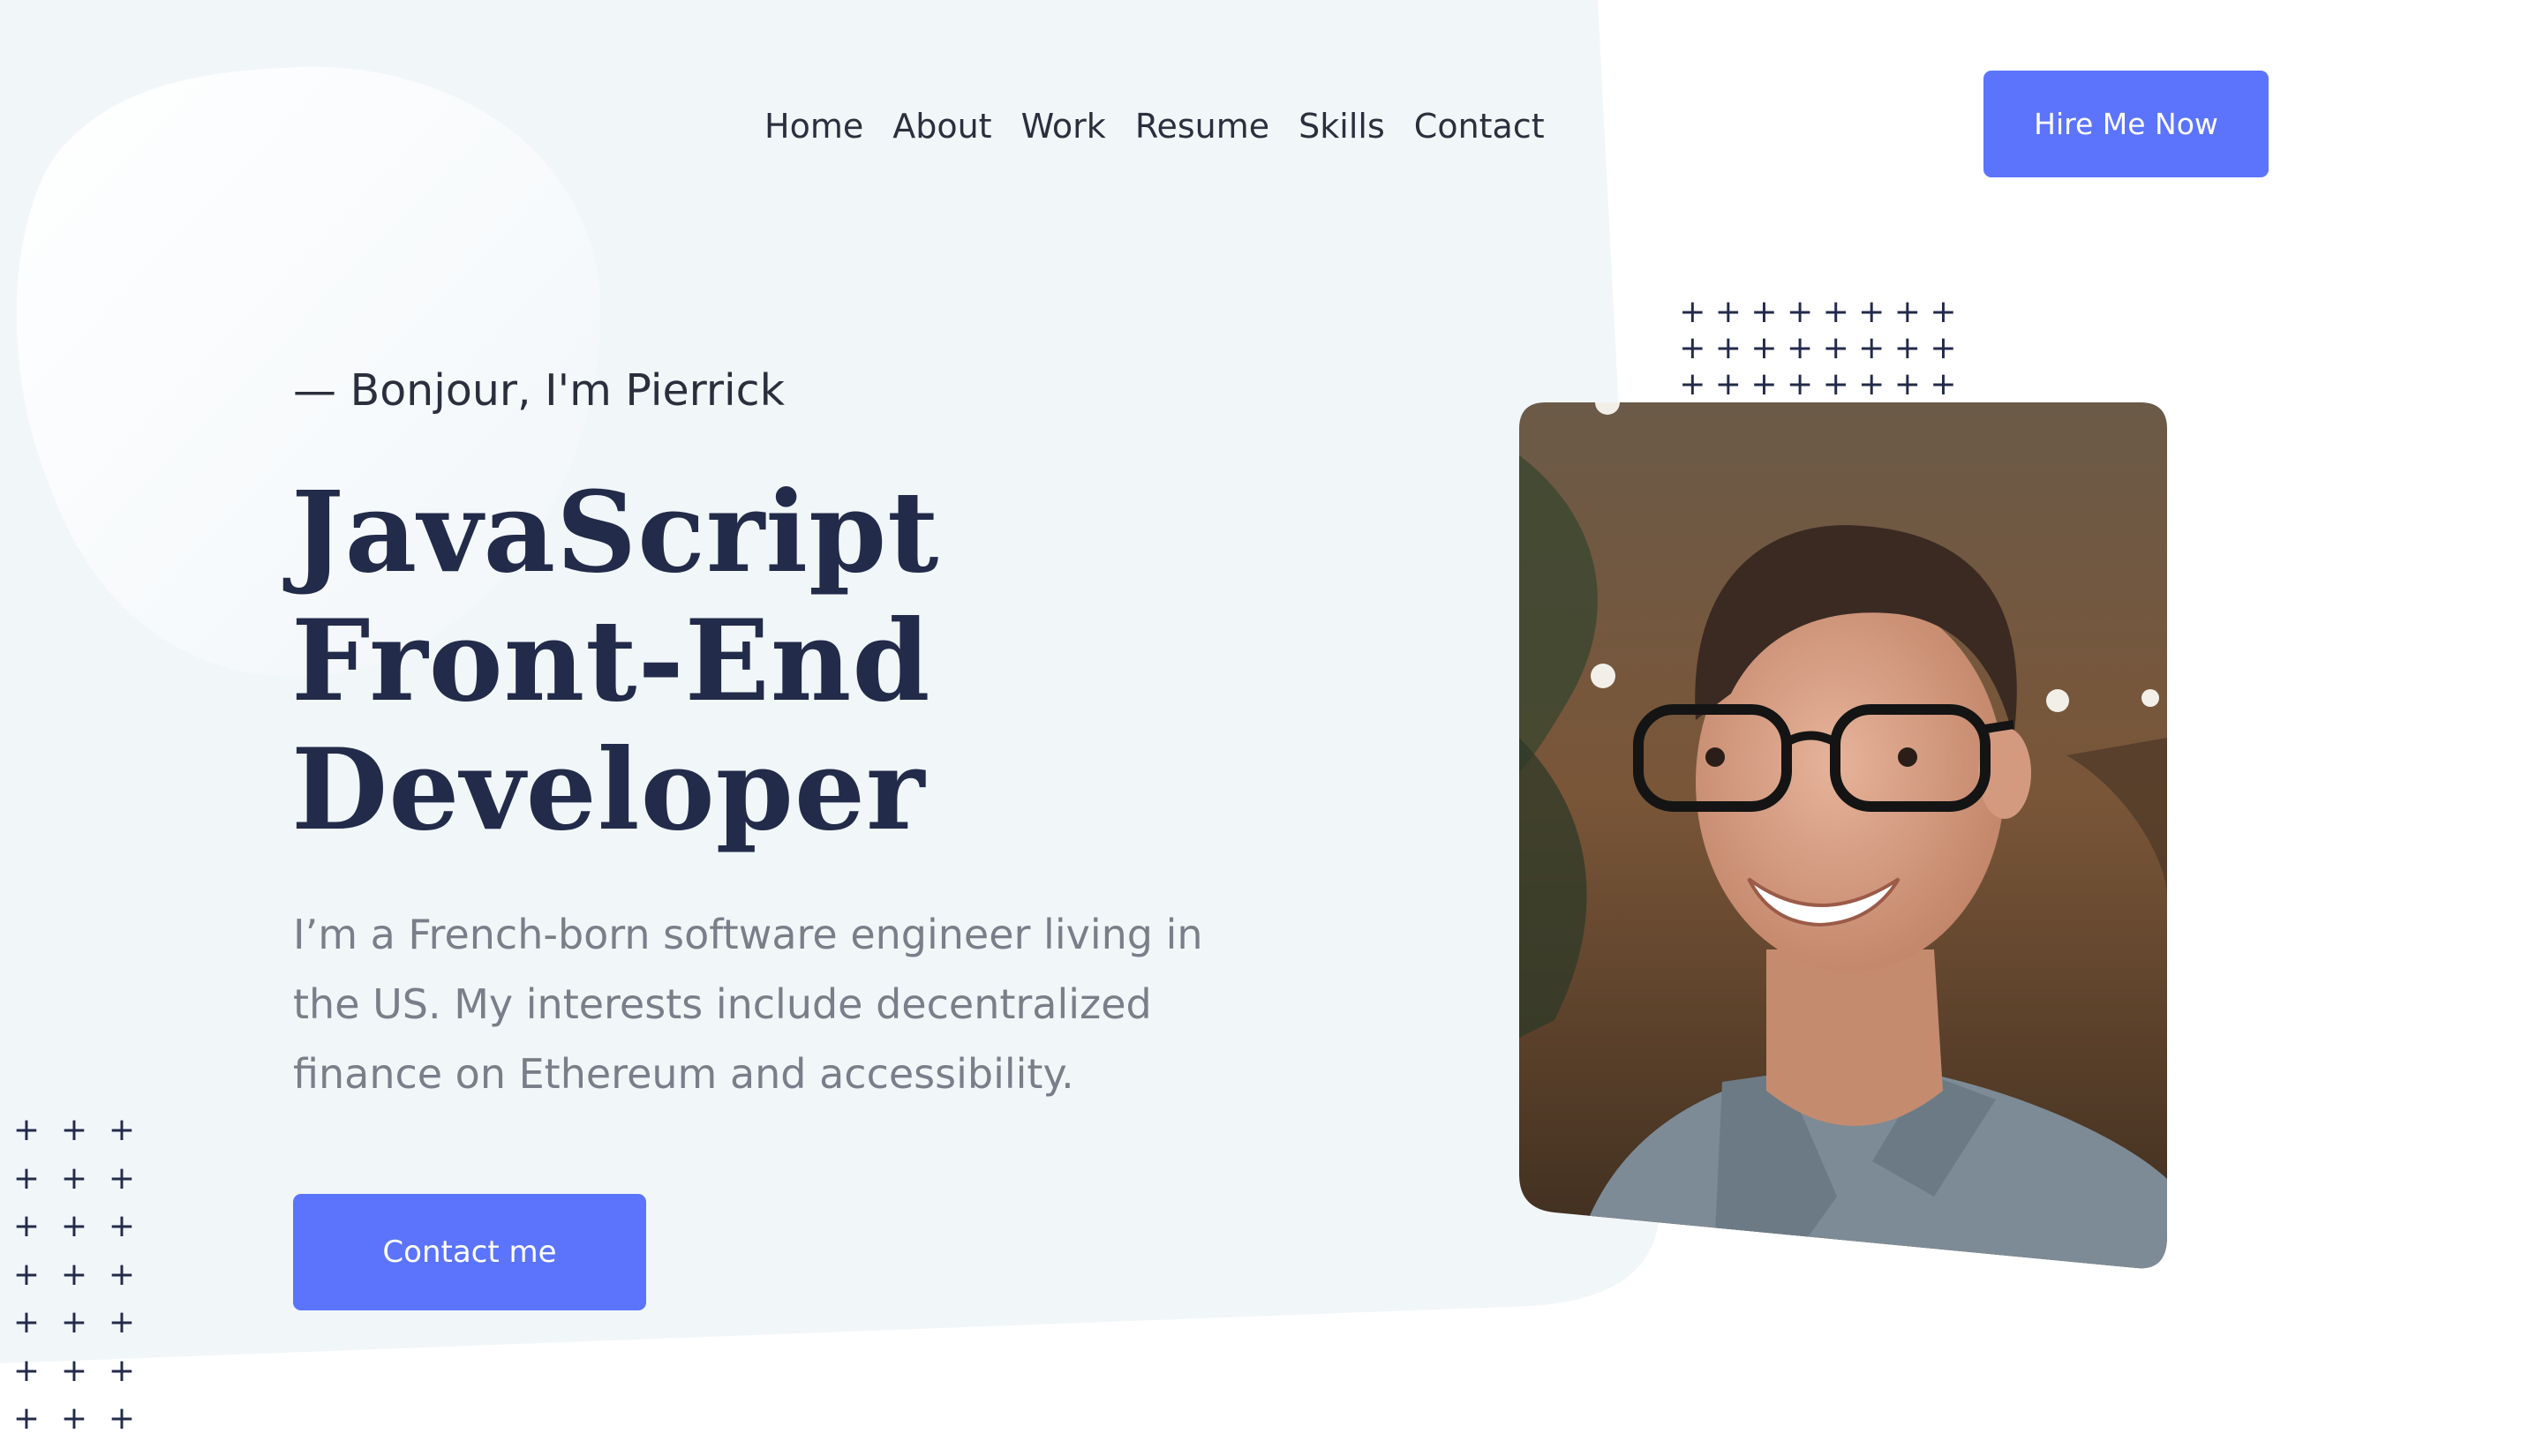 This screenshot has height=1456, width=2529. I want to click on hire-me-button: Hire Me Now, so click(2126, 124).